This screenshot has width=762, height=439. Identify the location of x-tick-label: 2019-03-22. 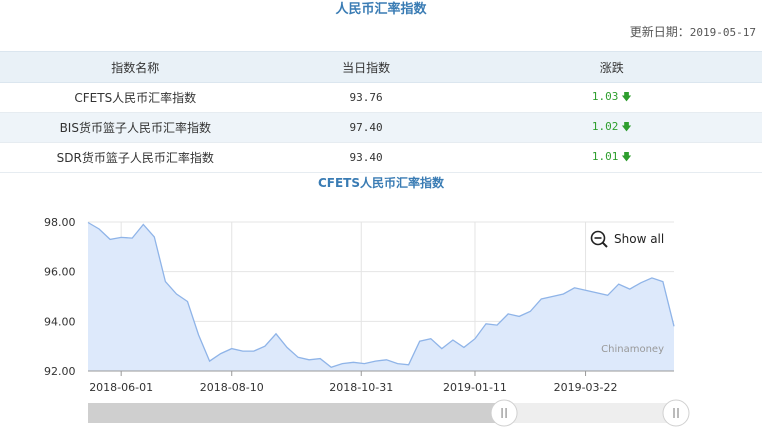
(586, 387).